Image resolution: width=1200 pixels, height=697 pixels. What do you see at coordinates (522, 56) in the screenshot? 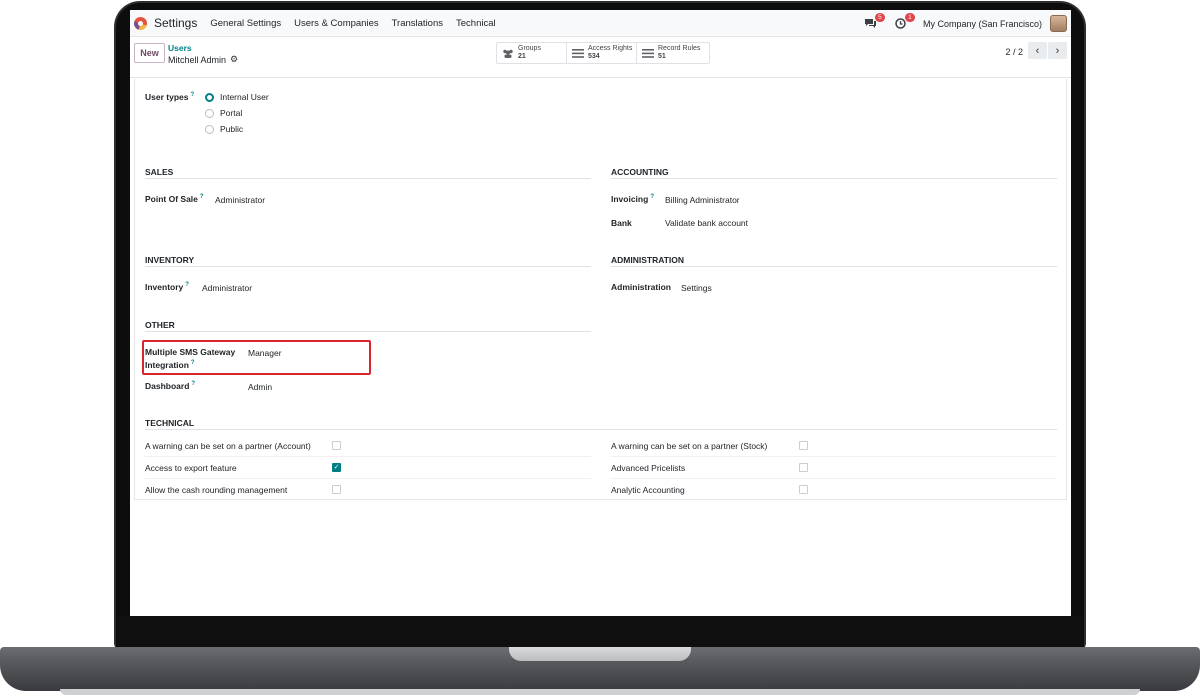
I see `groups-count: 21` at bounding box center [522, 56].